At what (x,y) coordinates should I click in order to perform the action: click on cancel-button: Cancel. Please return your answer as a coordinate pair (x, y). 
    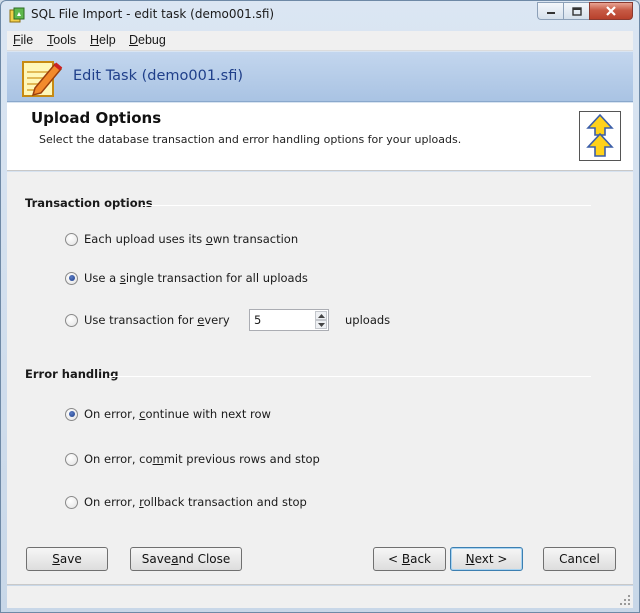
    Looking at the image, I should click on (579, 559).